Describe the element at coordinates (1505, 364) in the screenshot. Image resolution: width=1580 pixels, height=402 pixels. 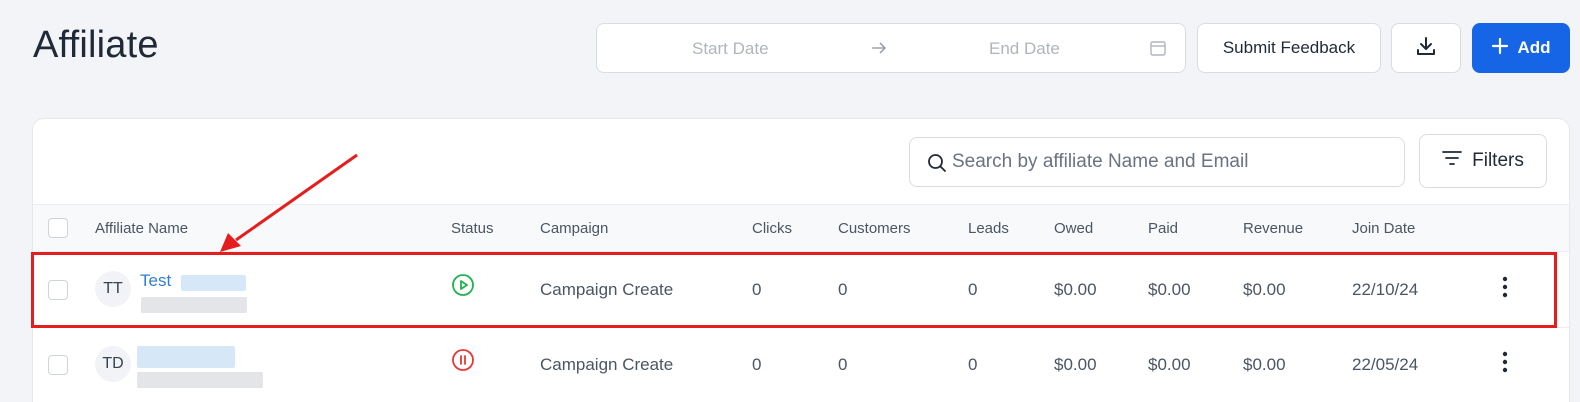
I see `more-options-icon` at that location.